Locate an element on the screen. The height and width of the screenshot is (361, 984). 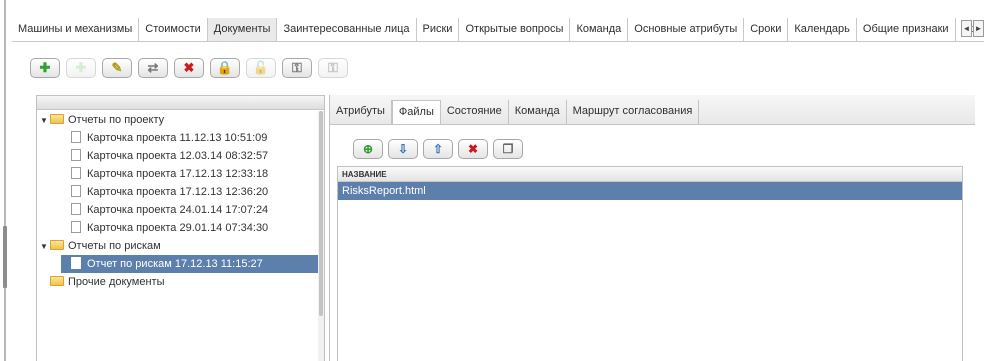
folder-label: Отчеты по проекту is located at coordinates (116, 120).